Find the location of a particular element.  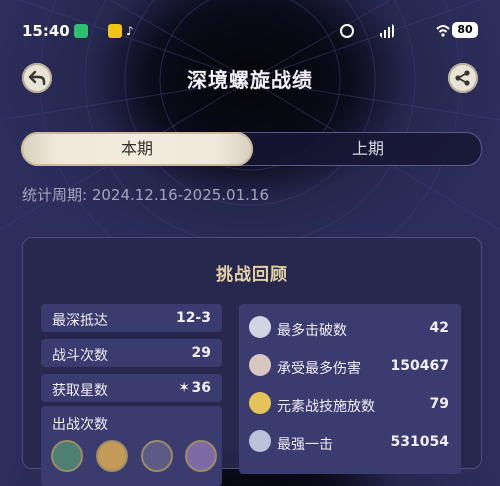

record-value: 150467 is located at coordinates (419, 366).